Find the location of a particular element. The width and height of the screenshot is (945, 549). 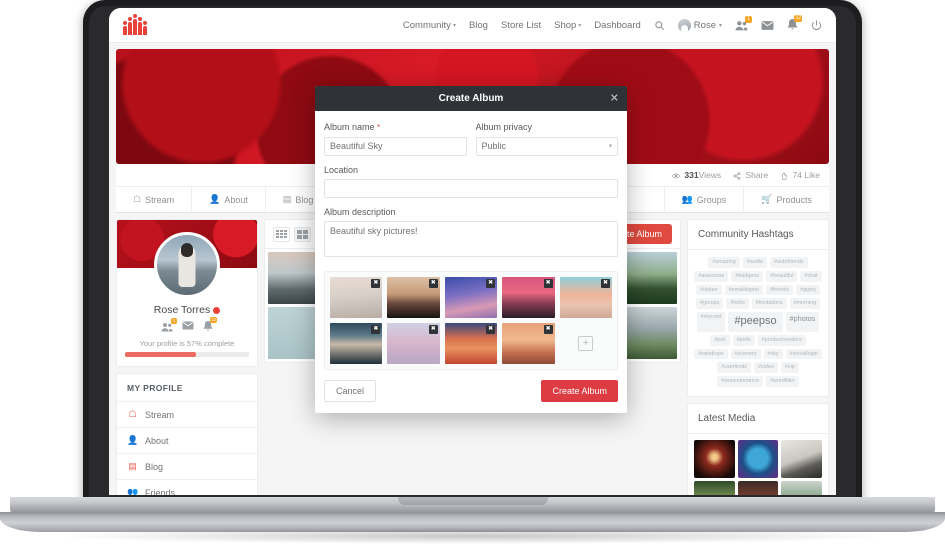

thumb-orange-storm: ✖ is located at coordinates (471, 343).